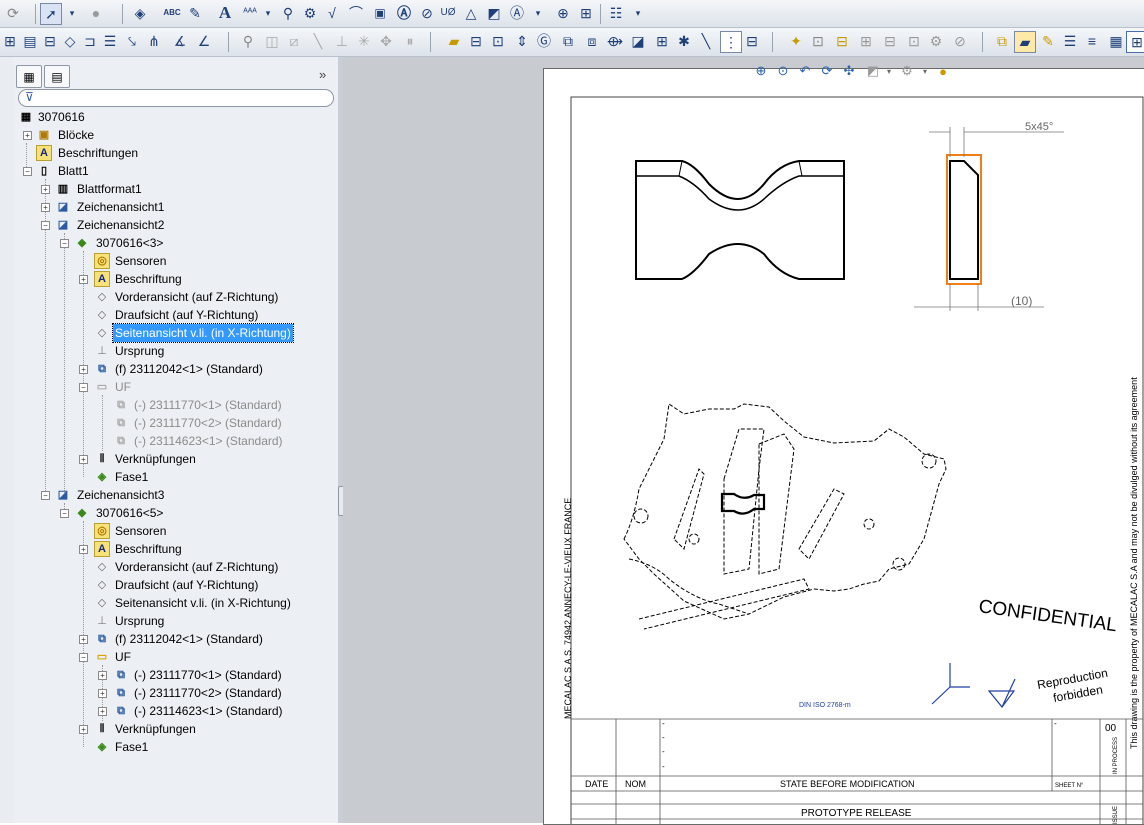 The width and height of the screenshot is (1144, 825). I want to click on line-style-icon: ≡, so click(1092, 41).